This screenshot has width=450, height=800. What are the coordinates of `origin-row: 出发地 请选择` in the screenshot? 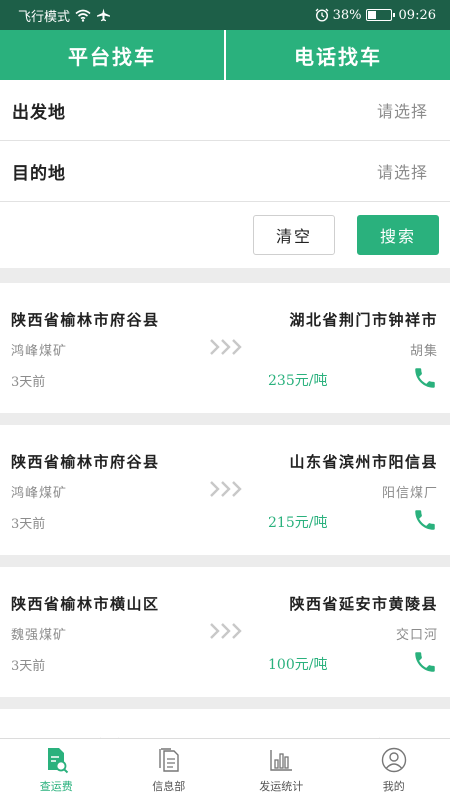 It's located at (225, 110).